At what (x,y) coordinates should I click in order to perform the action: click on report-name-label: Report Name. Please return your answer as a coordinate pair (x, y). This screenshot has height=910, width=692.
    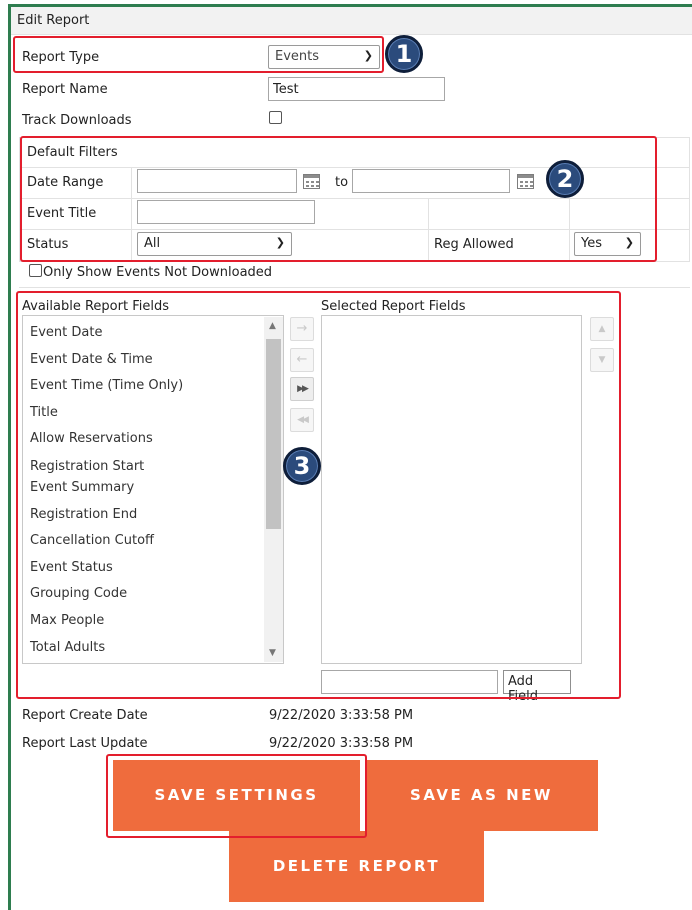
    Looking at the image, I should click on (65, 89).